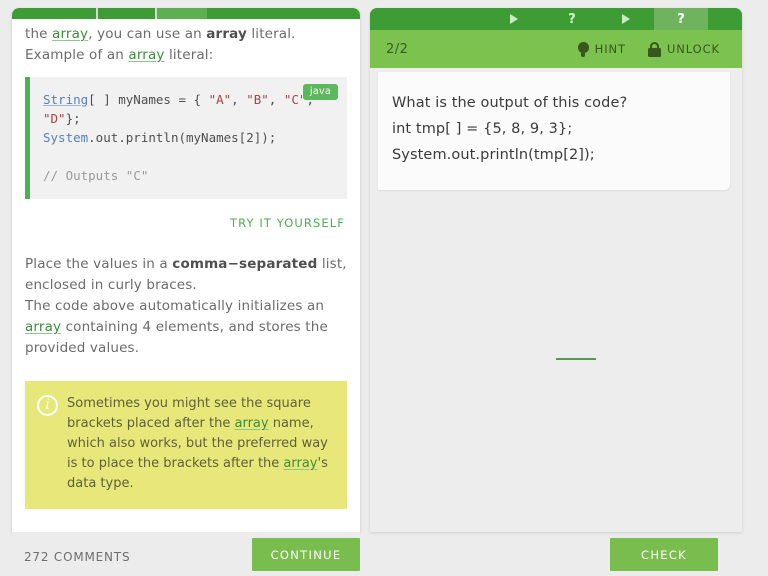 The width and height of the screenshot is (768, 576). I want to click on quiz-toolbar: 2/2 HINT UNLOCK, so click(556, 49).